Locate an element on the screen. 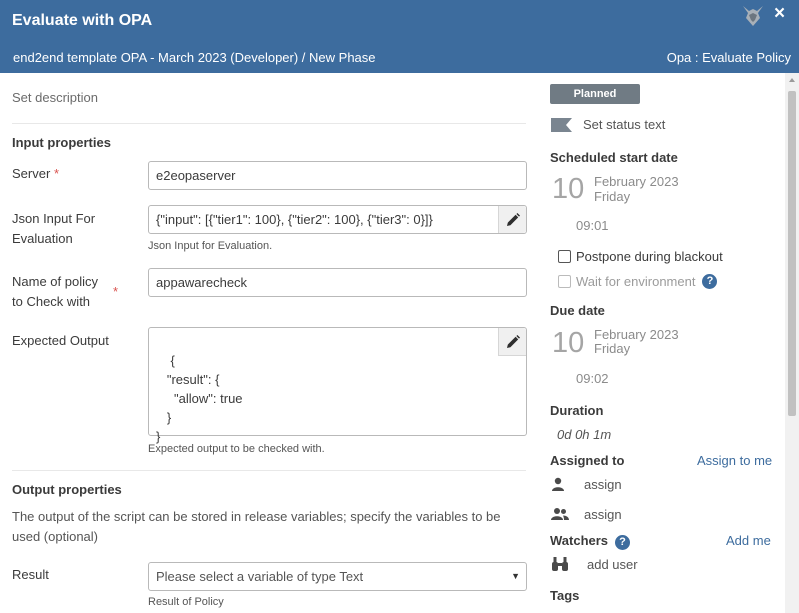 This screenshot has width=799, height=613. set-status-text-link: Set status text is located at coordinates (624, 124).